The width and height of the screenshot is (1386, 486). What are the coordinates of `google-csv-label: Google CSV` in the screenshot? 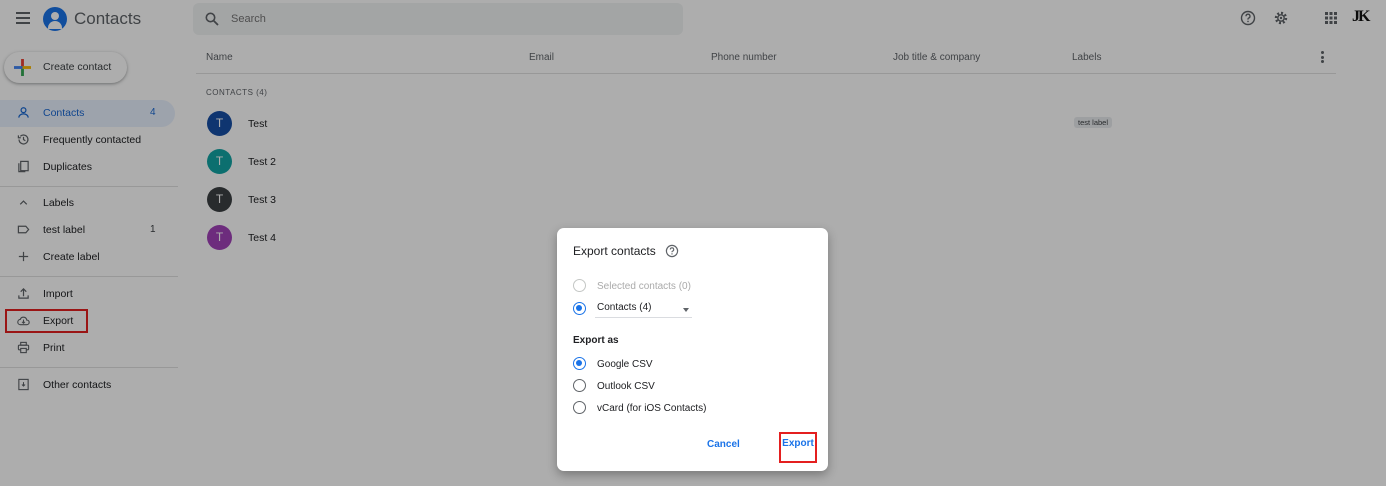 It's located at (625, 364).